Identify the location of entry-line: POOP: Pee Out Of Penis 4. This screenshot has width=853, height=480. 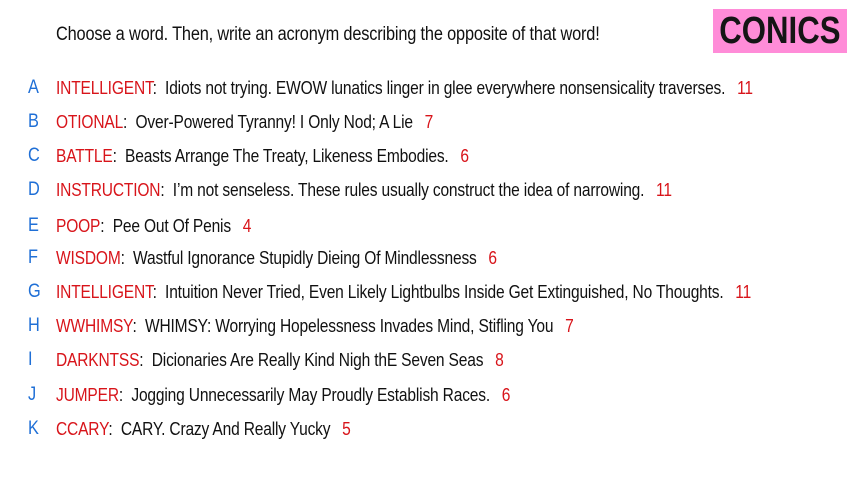
(153, 226).